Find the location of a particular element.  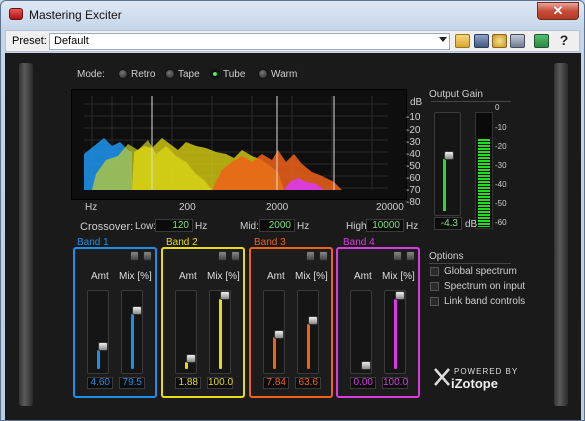

options-title: Options is located at coordinates (446, 256).